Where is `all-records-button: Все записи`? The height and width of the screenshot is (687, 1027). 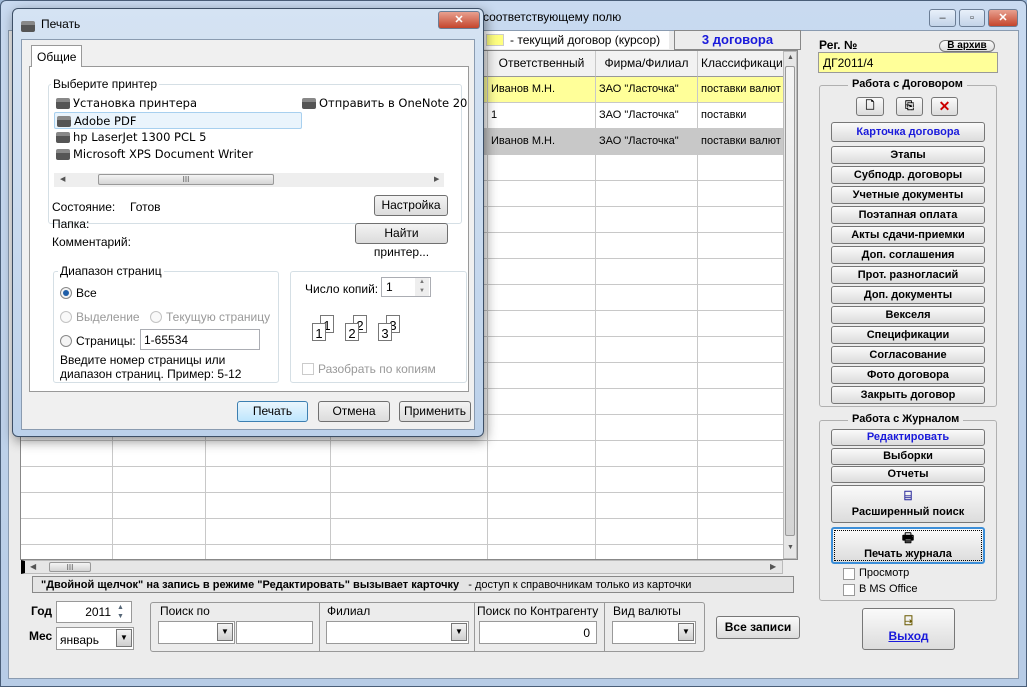 all-records-button: Все записи is located at coordinates (758, 627).